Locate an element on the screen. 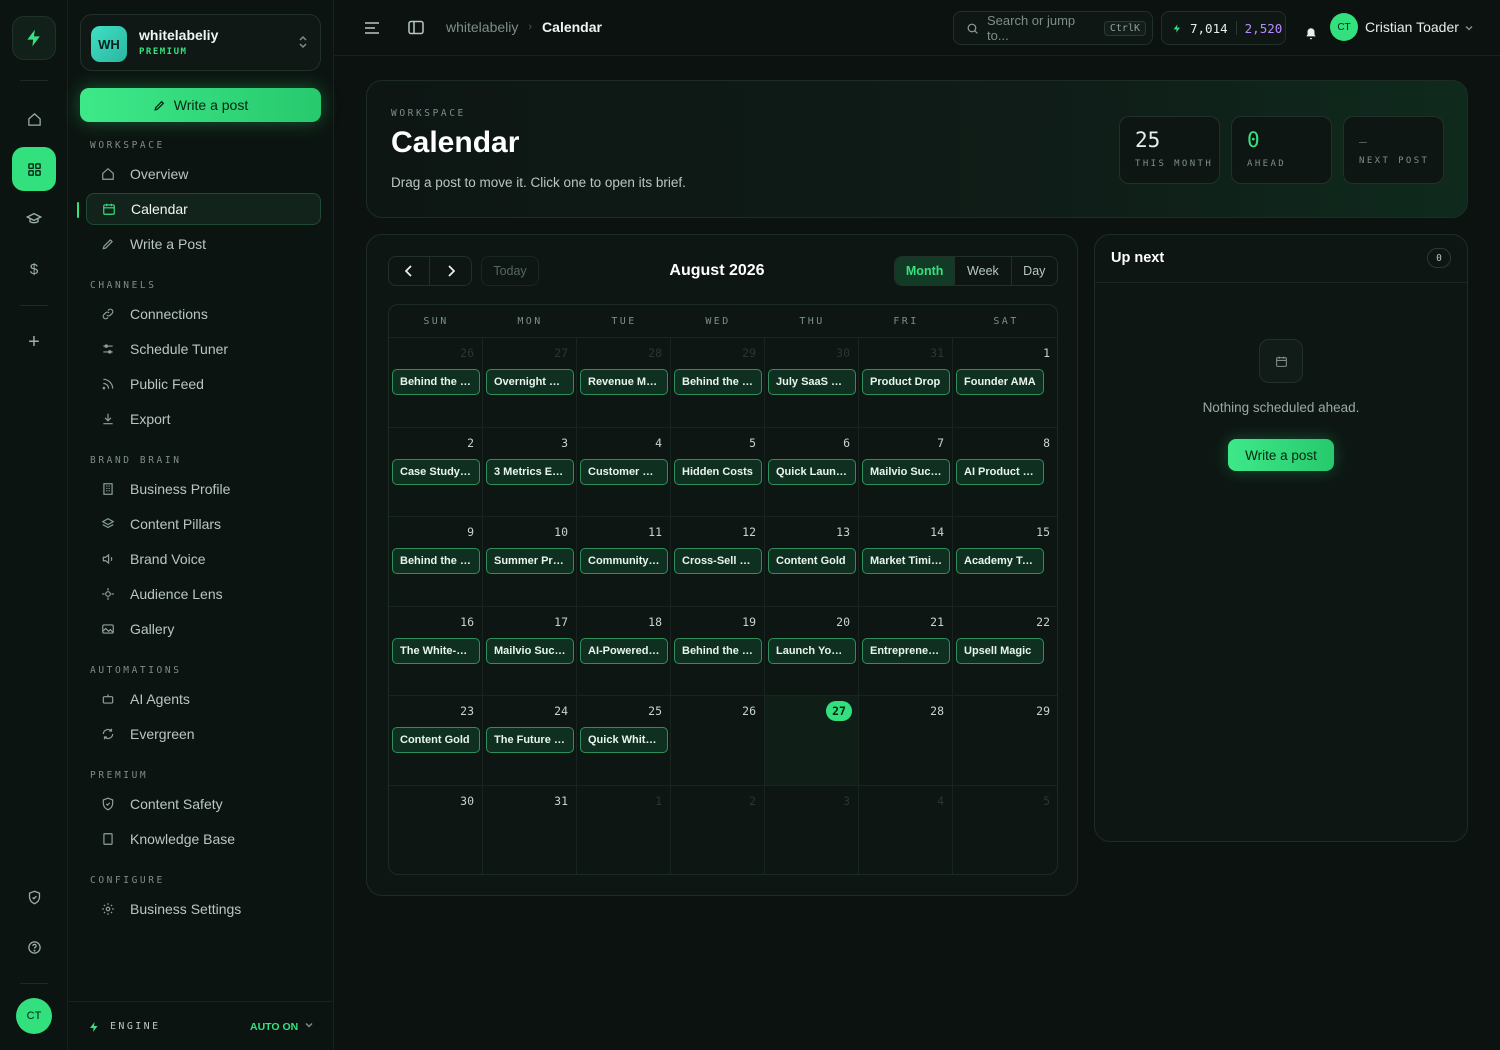 The width and height of the screenshot is (1500, 1050). day-cell: 27 is located at coordinates (812, 740).